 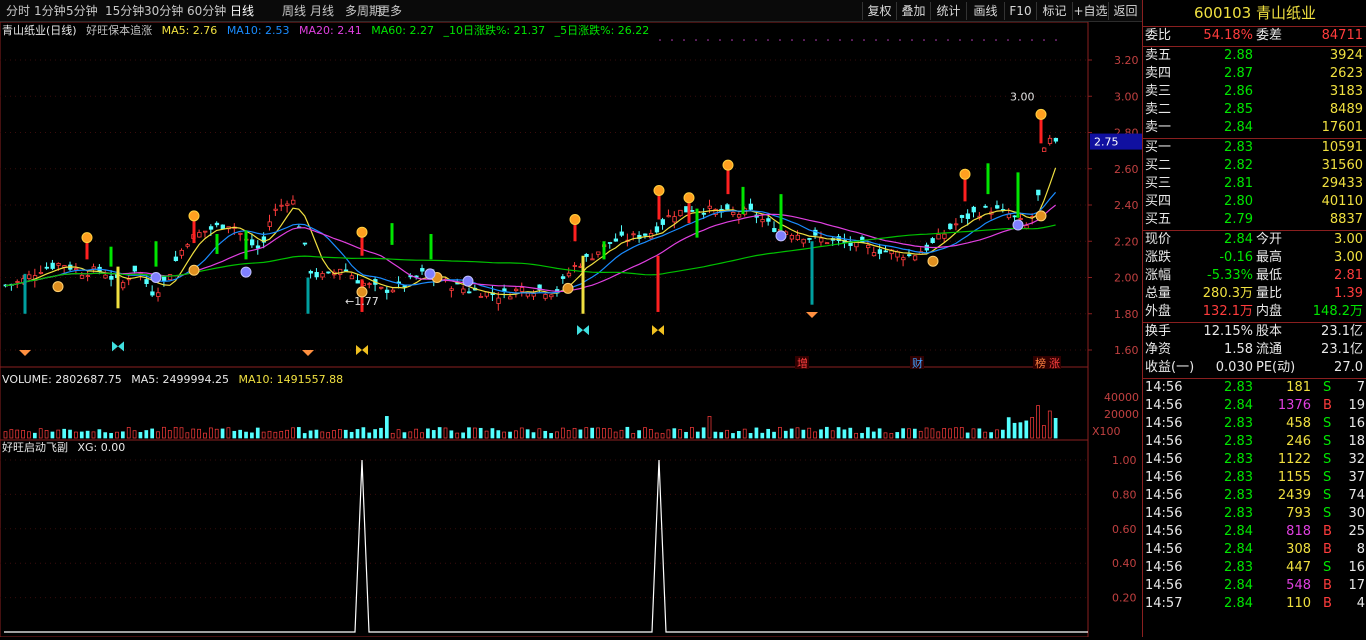 I want to click on bid-row-0: 买一 2.83 10591, so click(x=1254, y=147).